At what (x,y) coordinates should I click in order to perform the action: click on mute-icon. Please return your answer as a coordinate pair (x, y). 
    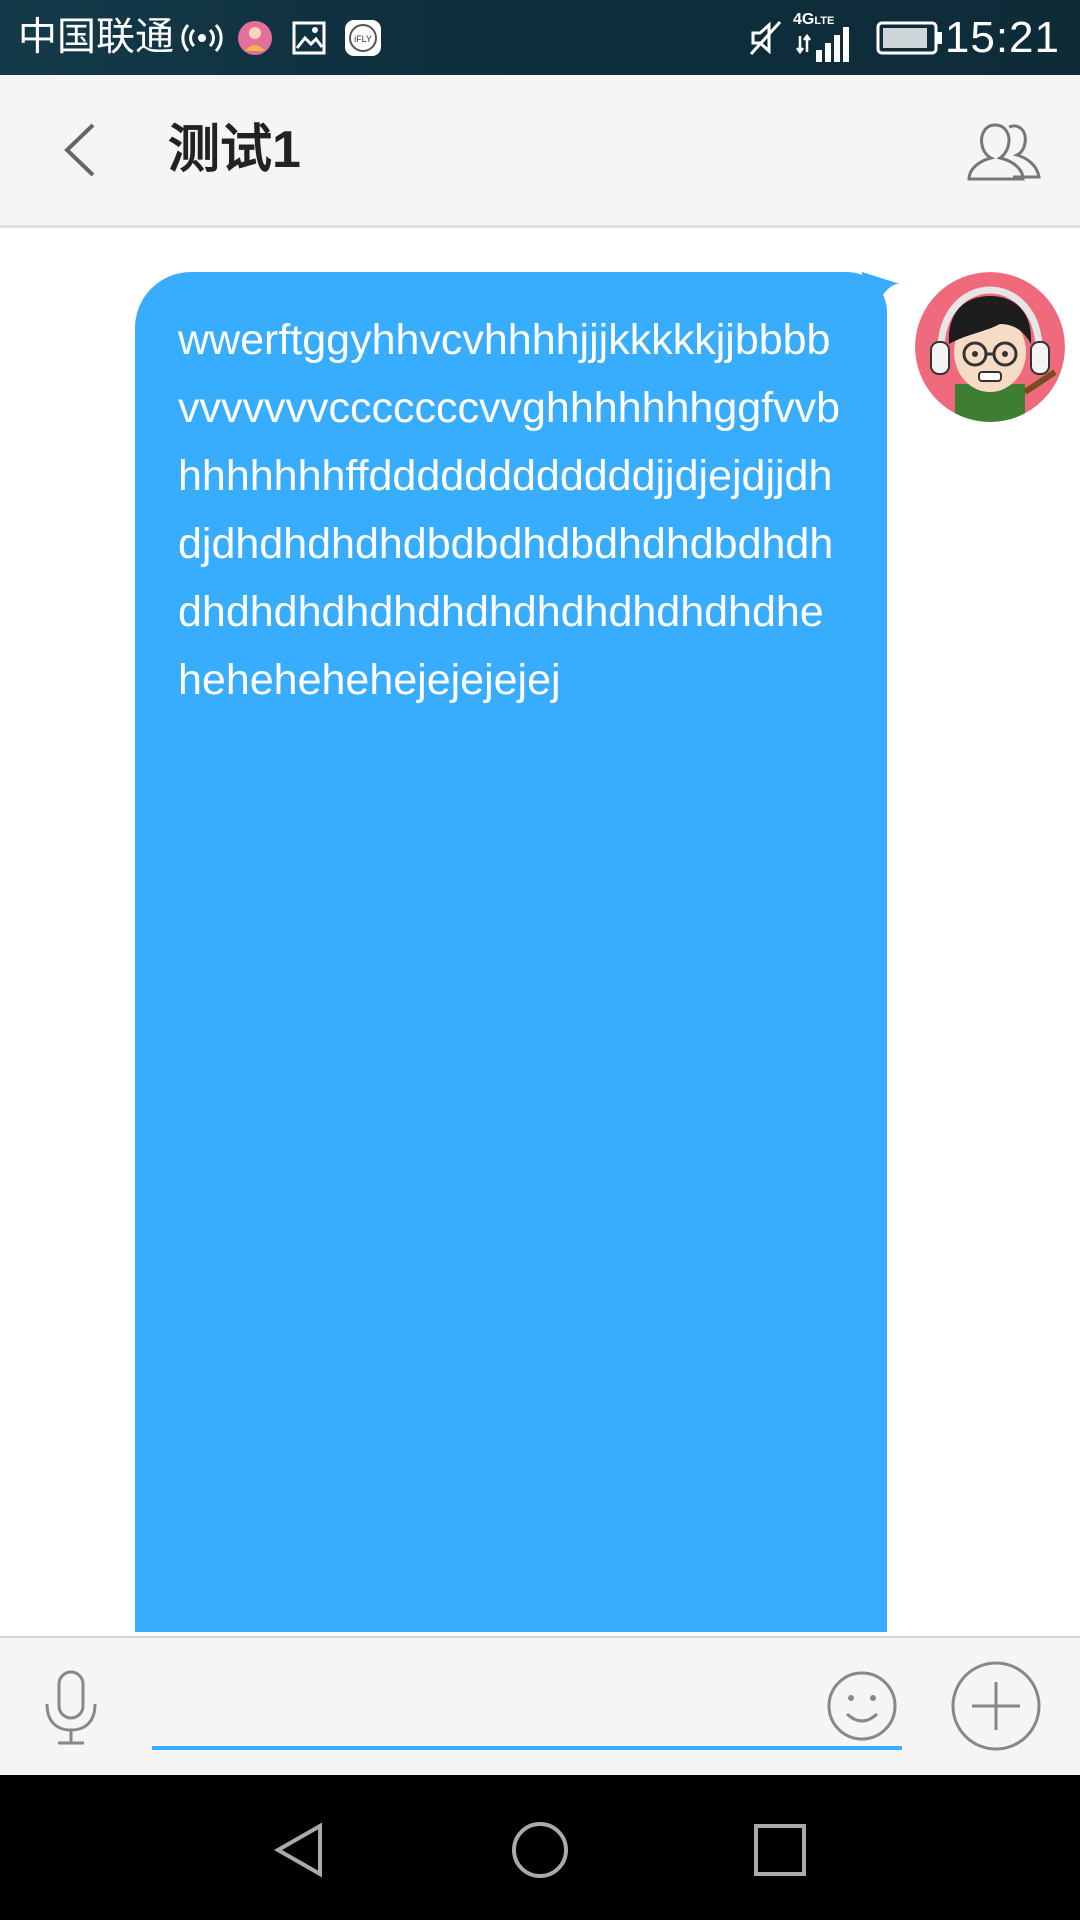
    Looking at the image, I should click on (765, 38).